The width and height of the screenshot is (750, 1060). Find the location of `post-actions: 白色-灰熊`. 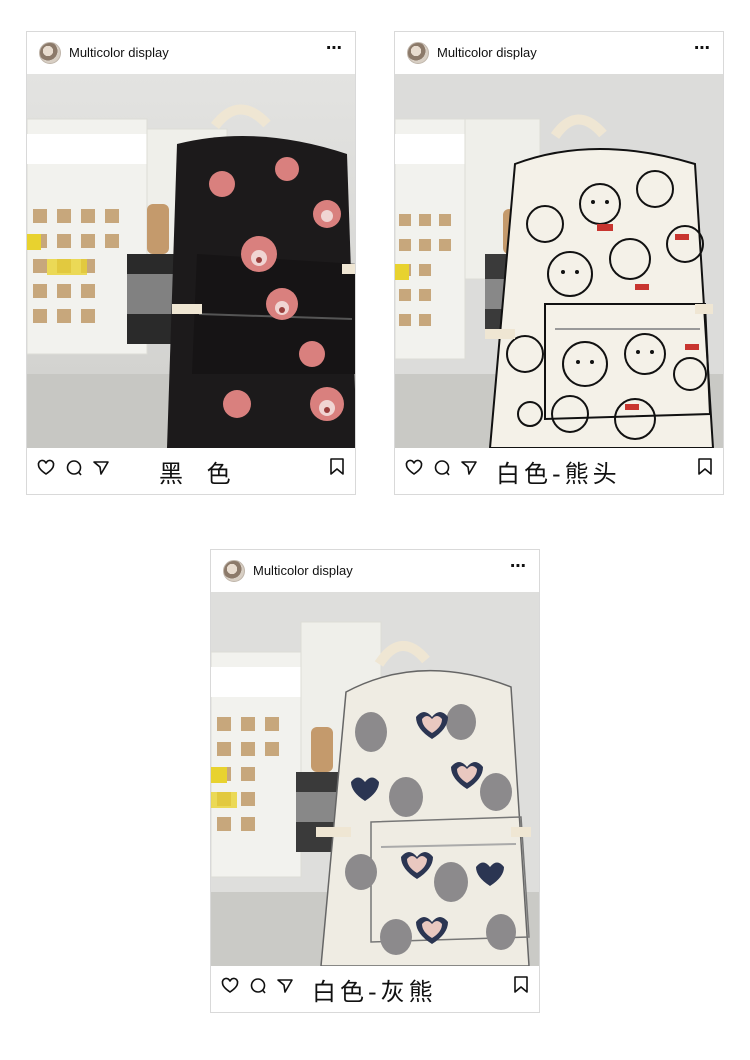

post-actions: 白色-灰熊 is located at coordinates (375, 990).